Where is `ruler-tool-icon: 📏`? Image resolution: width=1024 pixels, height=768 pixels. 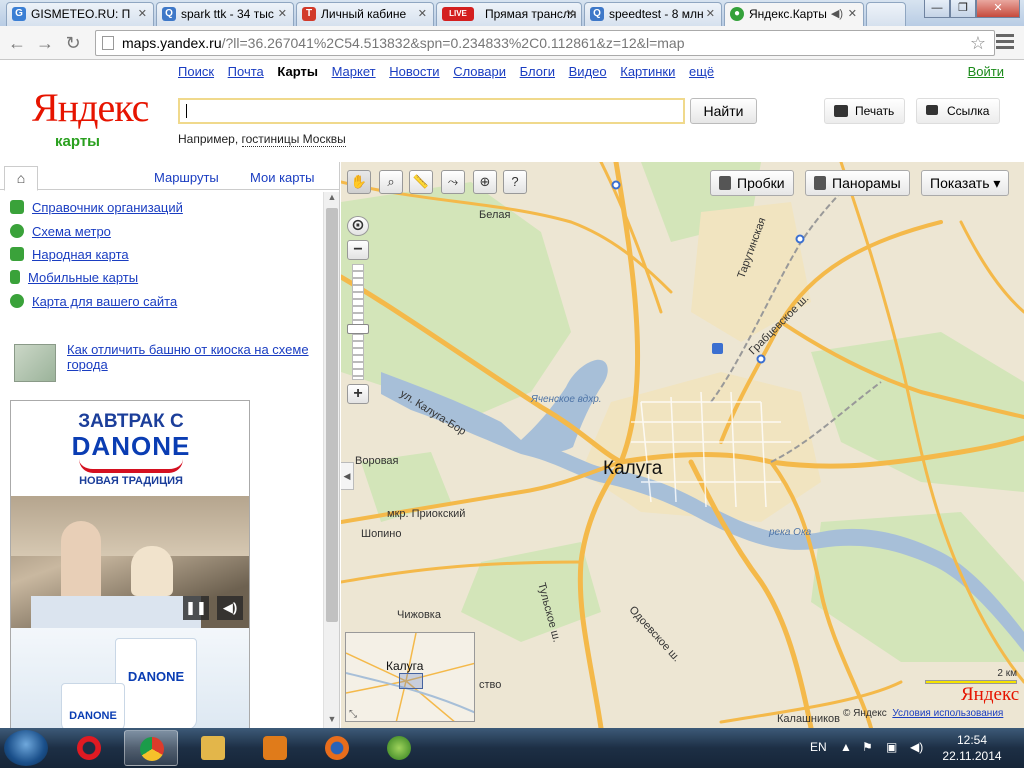
ruler-tool-icon: 📏 is located at coordinates (421, 182).